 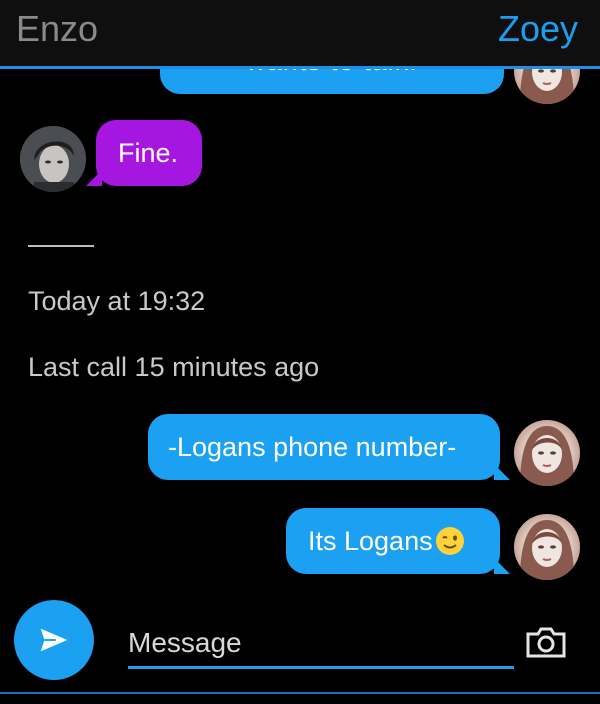 I want to click on send-icon, so click(x=54, y=640).